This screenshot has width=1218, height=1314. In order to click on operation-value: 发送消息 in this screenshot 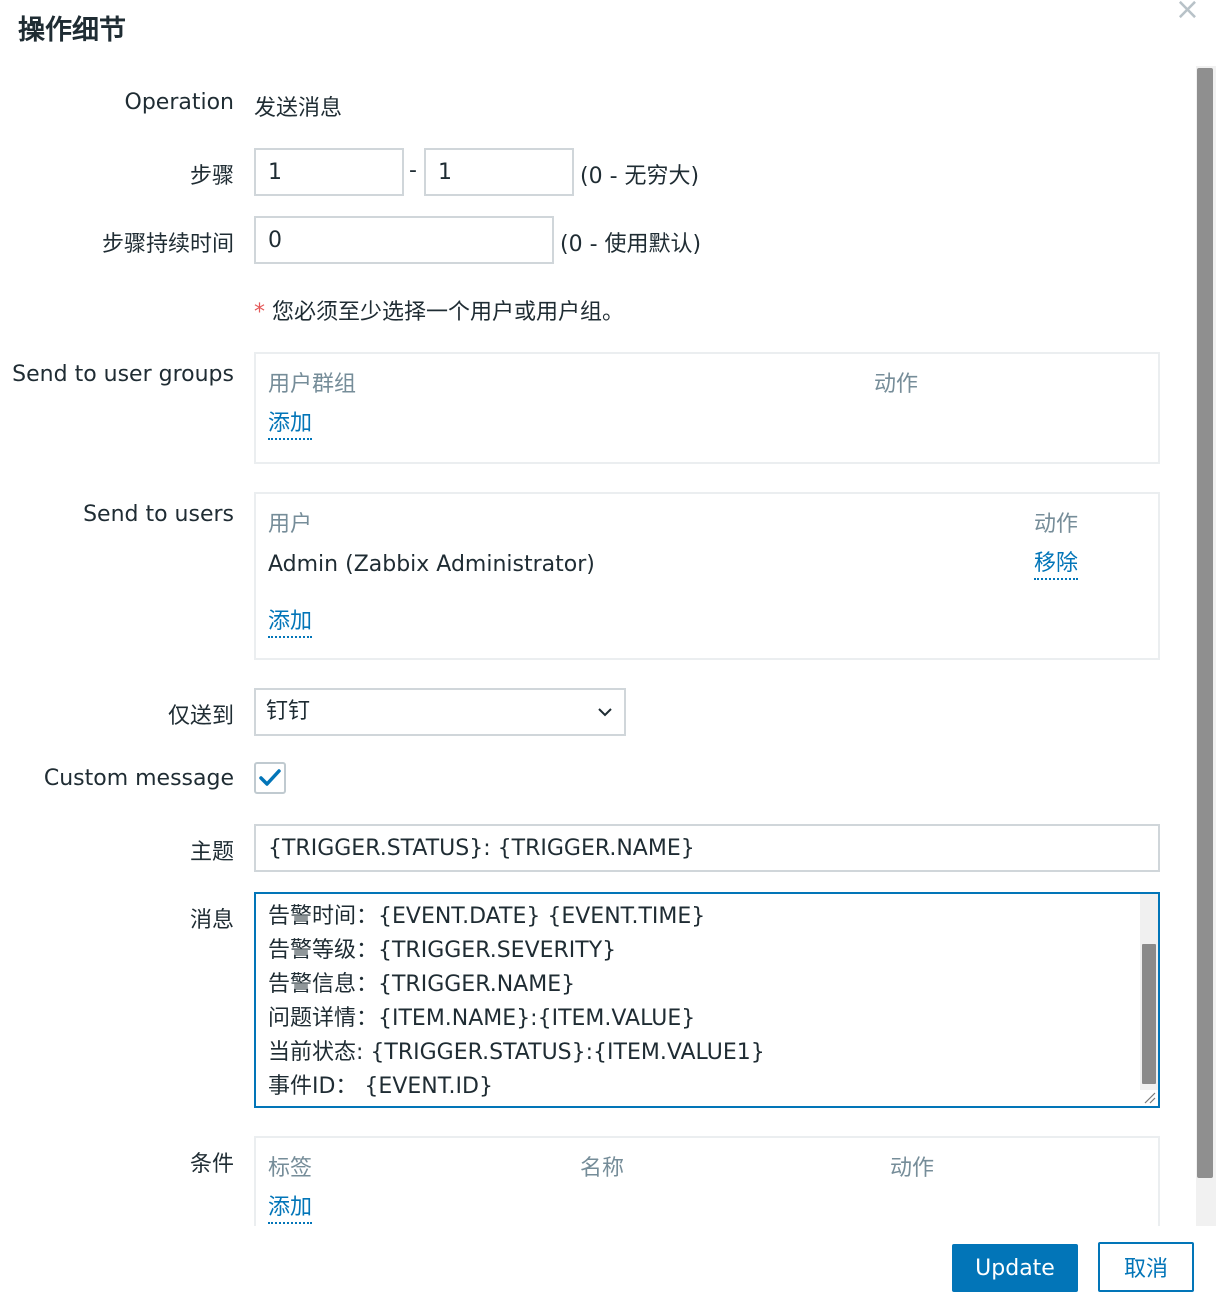, I will do `click(298, 108)`.